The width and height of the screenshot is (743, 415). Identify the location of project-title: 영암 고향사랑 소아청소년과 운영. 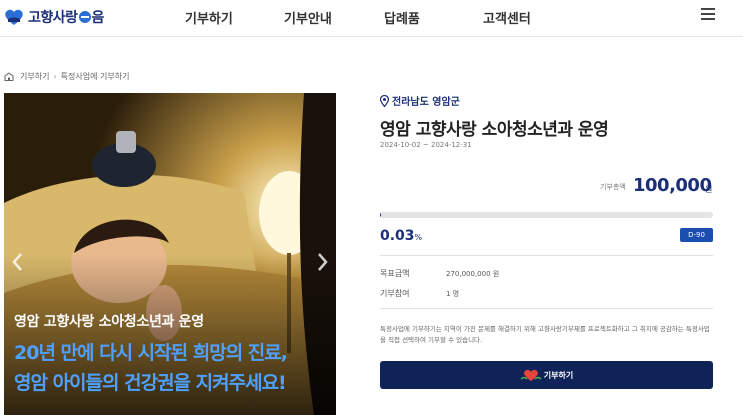
(494, 130).